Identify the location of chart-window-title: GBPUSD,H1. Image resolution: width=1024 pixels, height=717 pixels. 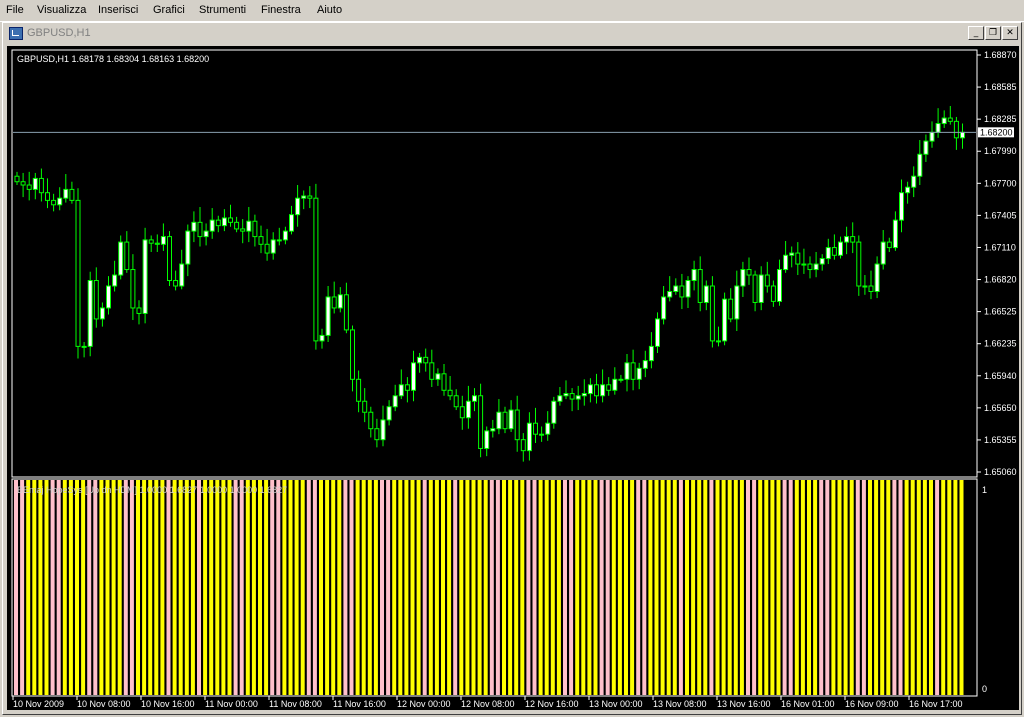
(59, 33).